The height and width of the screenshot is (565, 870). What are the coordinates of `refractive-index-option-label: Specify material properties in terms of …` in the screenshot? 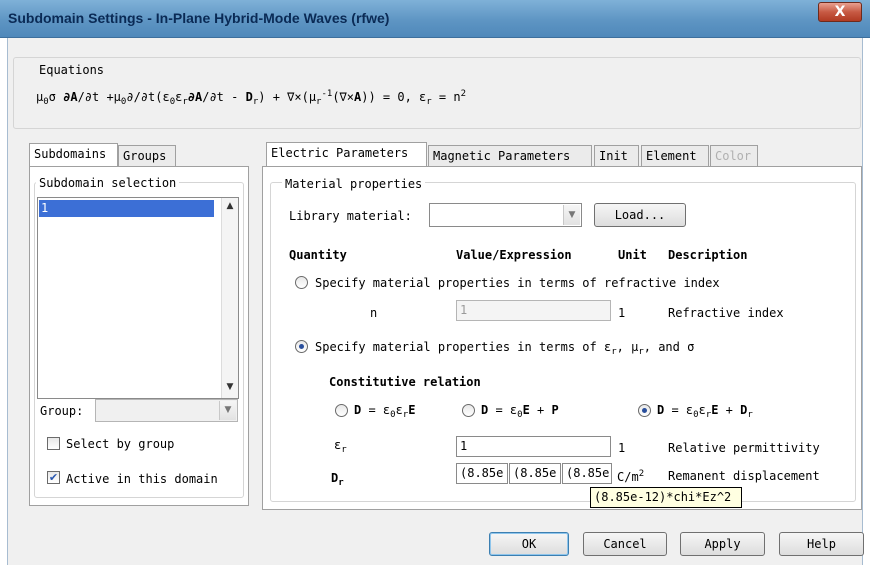 It's located at (517, 283).